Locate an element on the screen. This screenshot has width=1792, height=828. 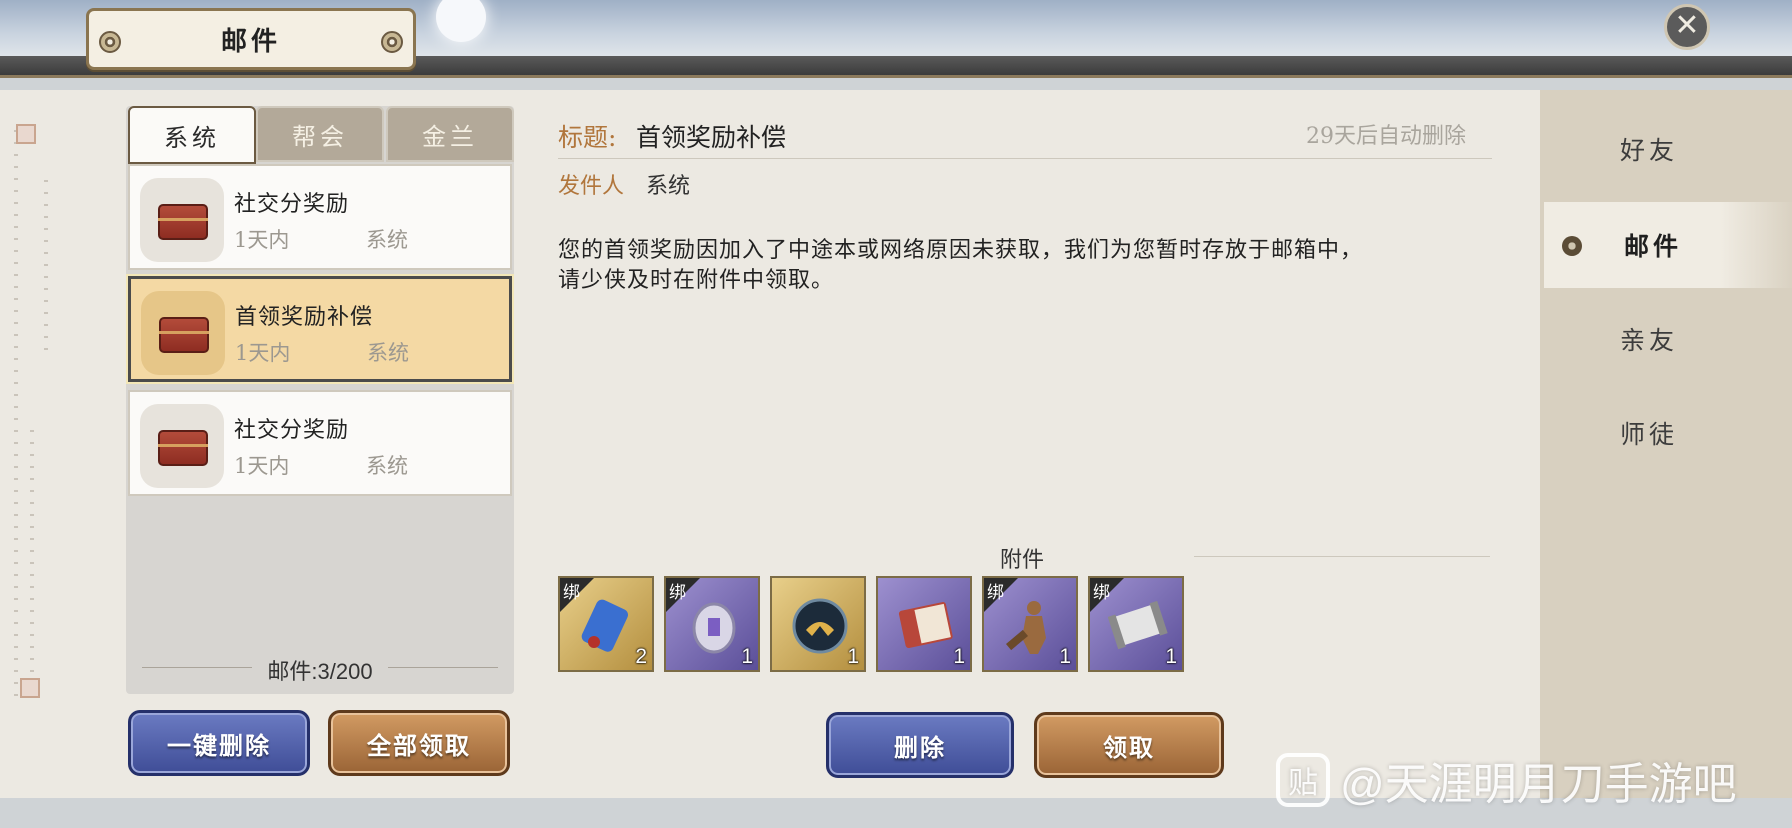
nav-item-label: 邮件 is located at coordinates (1653, 246).